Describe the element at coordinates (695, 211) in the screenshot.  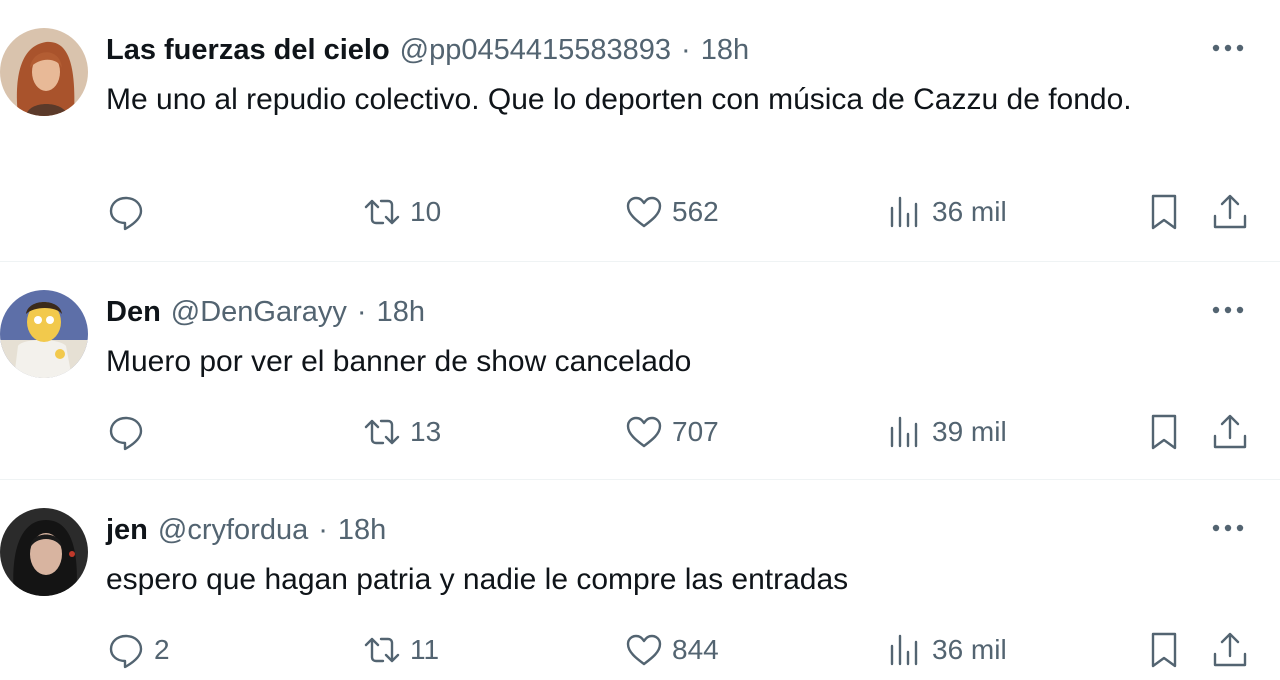
I see `like-count: 562` at that location.